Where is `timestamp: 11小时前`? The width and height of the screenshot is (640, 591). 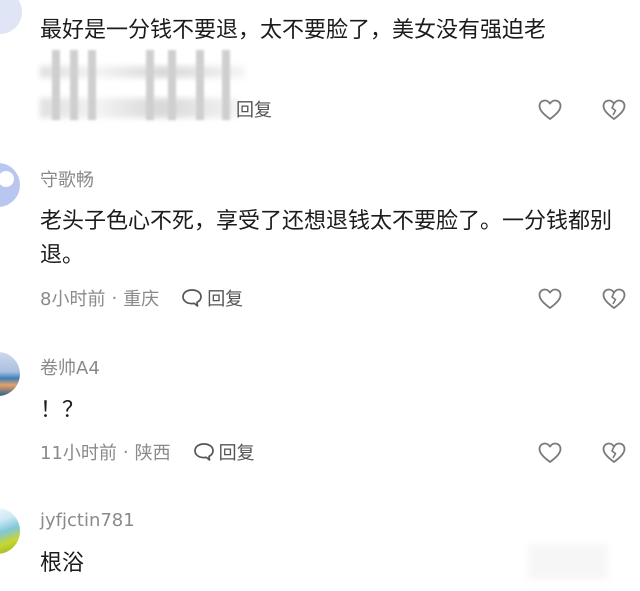 timestamp: 11小时前 is located at coordinates (78, 453).